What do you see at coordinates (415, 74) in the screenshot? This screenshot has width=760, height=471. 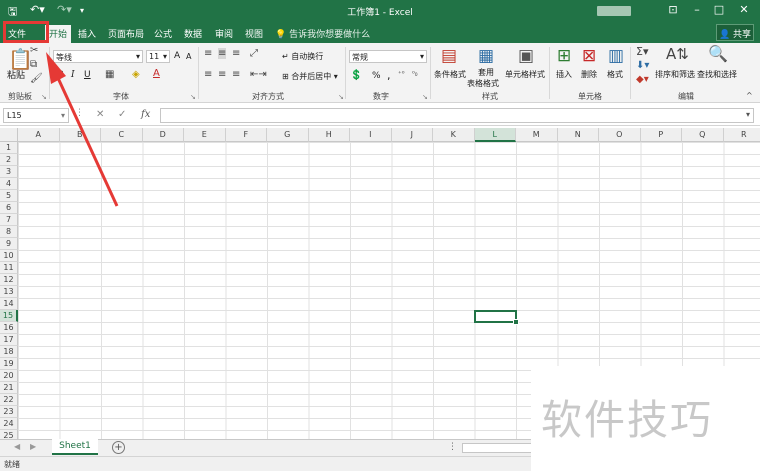 I see `decrease-decimal-icon: ⁰₀` at bounding box center [415, 74].